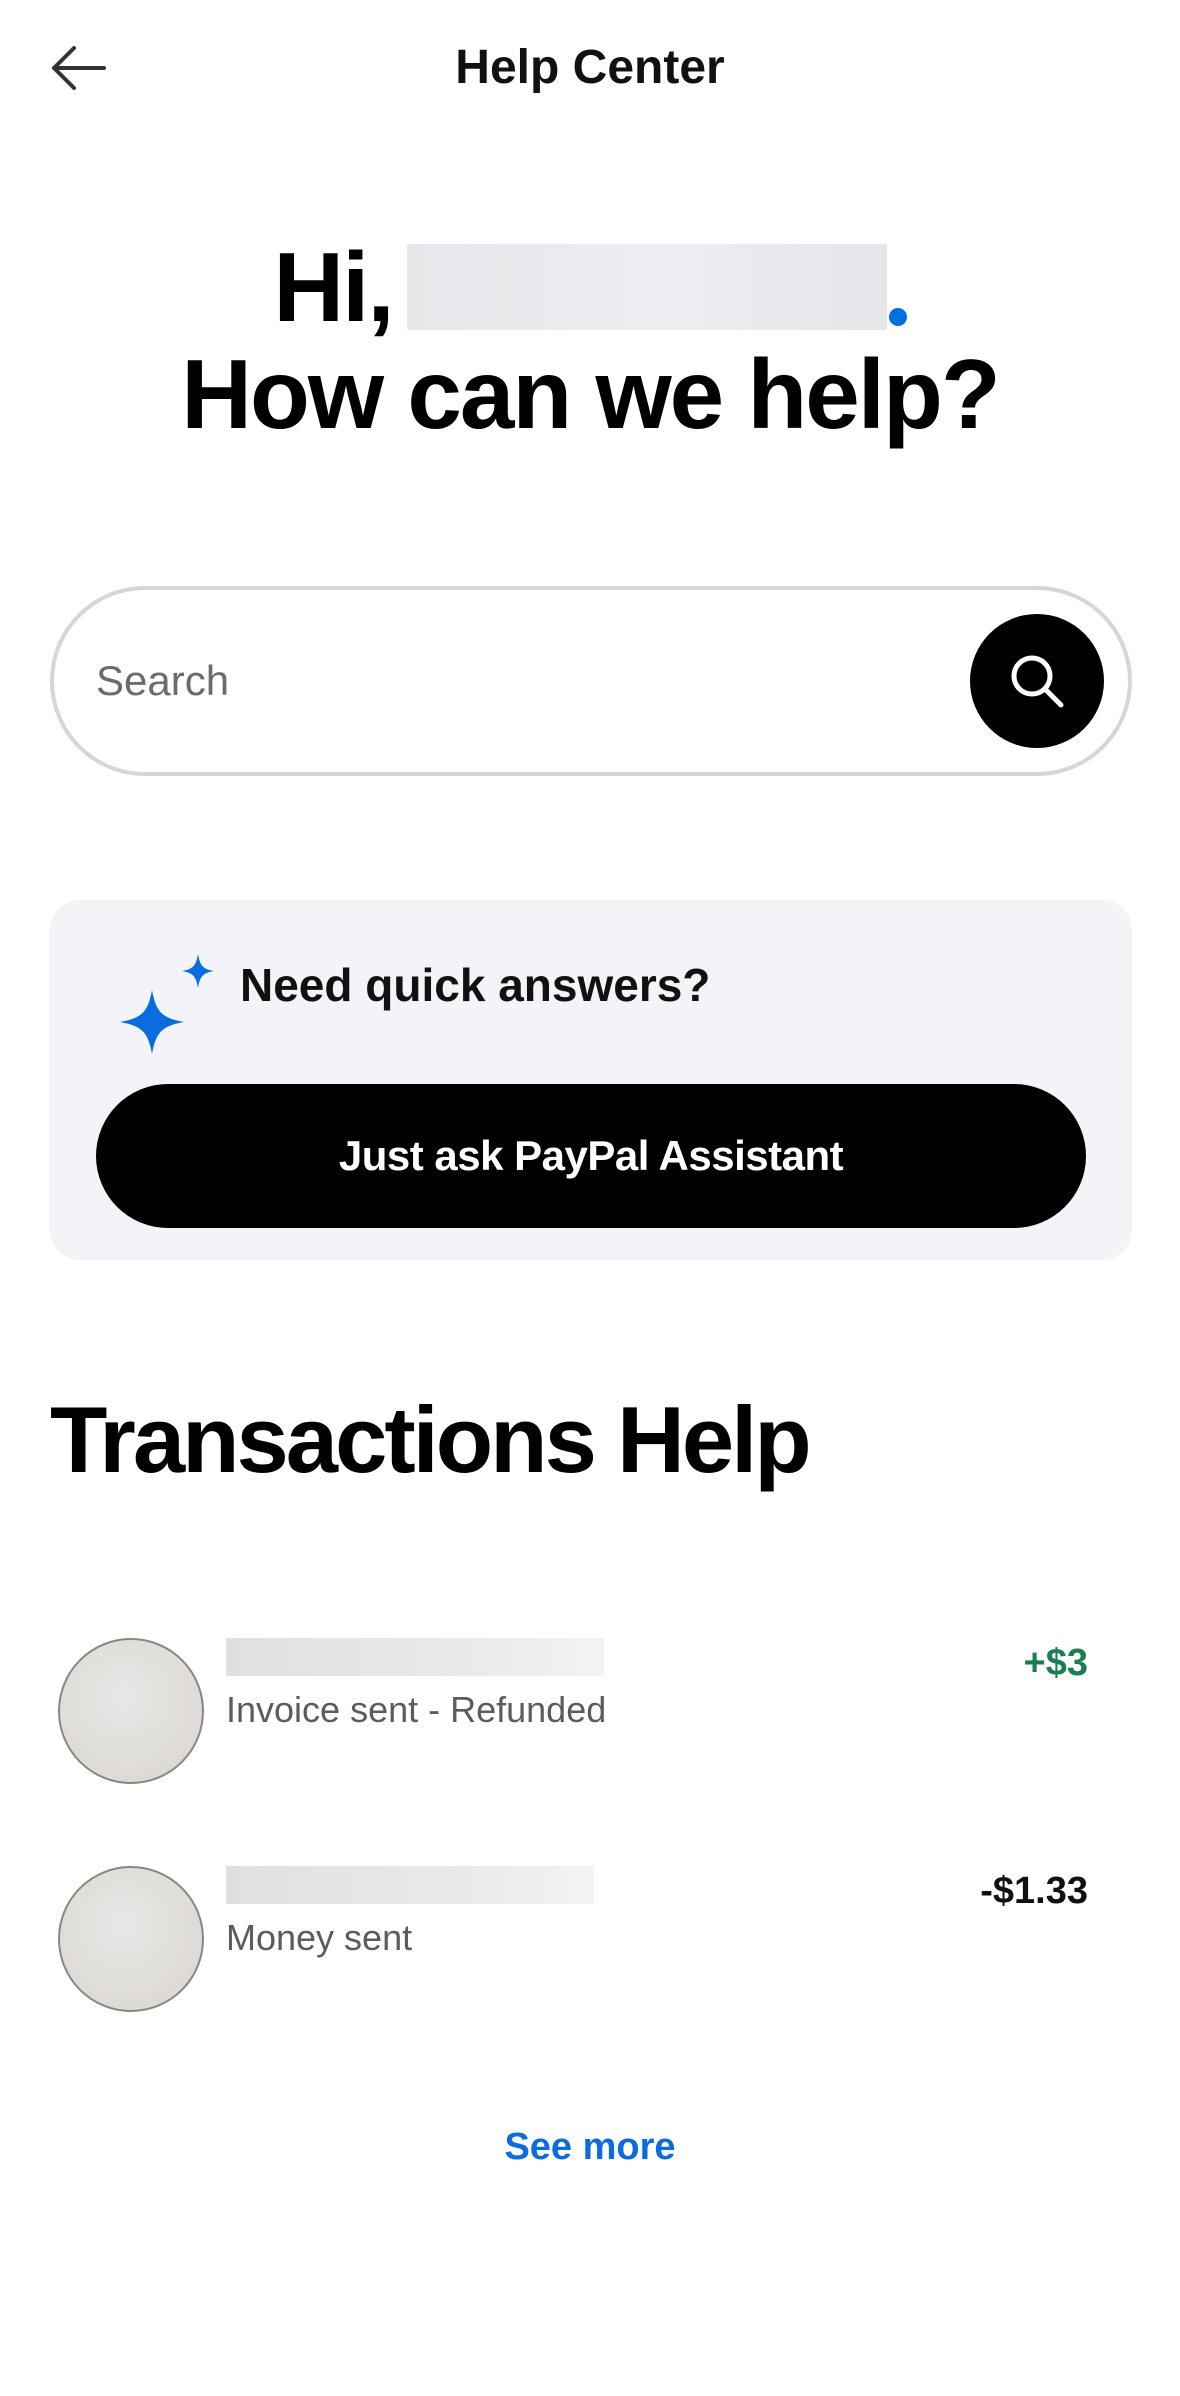  I want to click on assistant-title: Need quick answers?, so click(475, 985).